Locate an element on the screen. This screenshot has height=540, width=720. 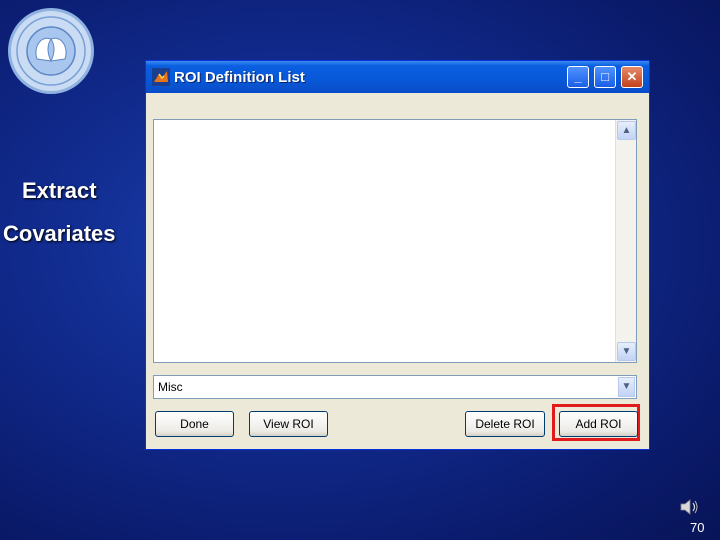
maximize-button: □ is located at coordinates (605, 77).